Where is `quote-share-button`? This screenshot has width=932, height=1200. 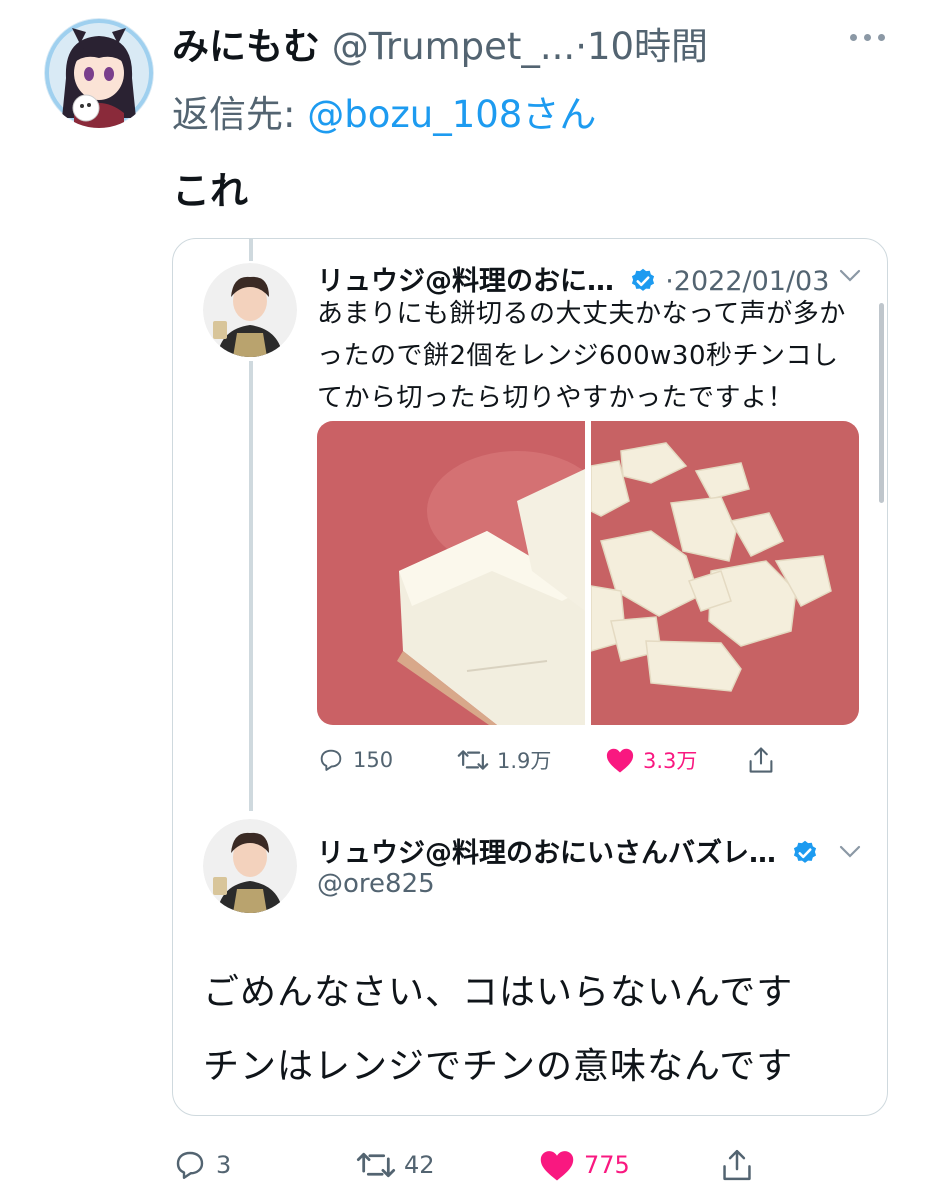
quote-share-button is located at coordinates (761, 760).